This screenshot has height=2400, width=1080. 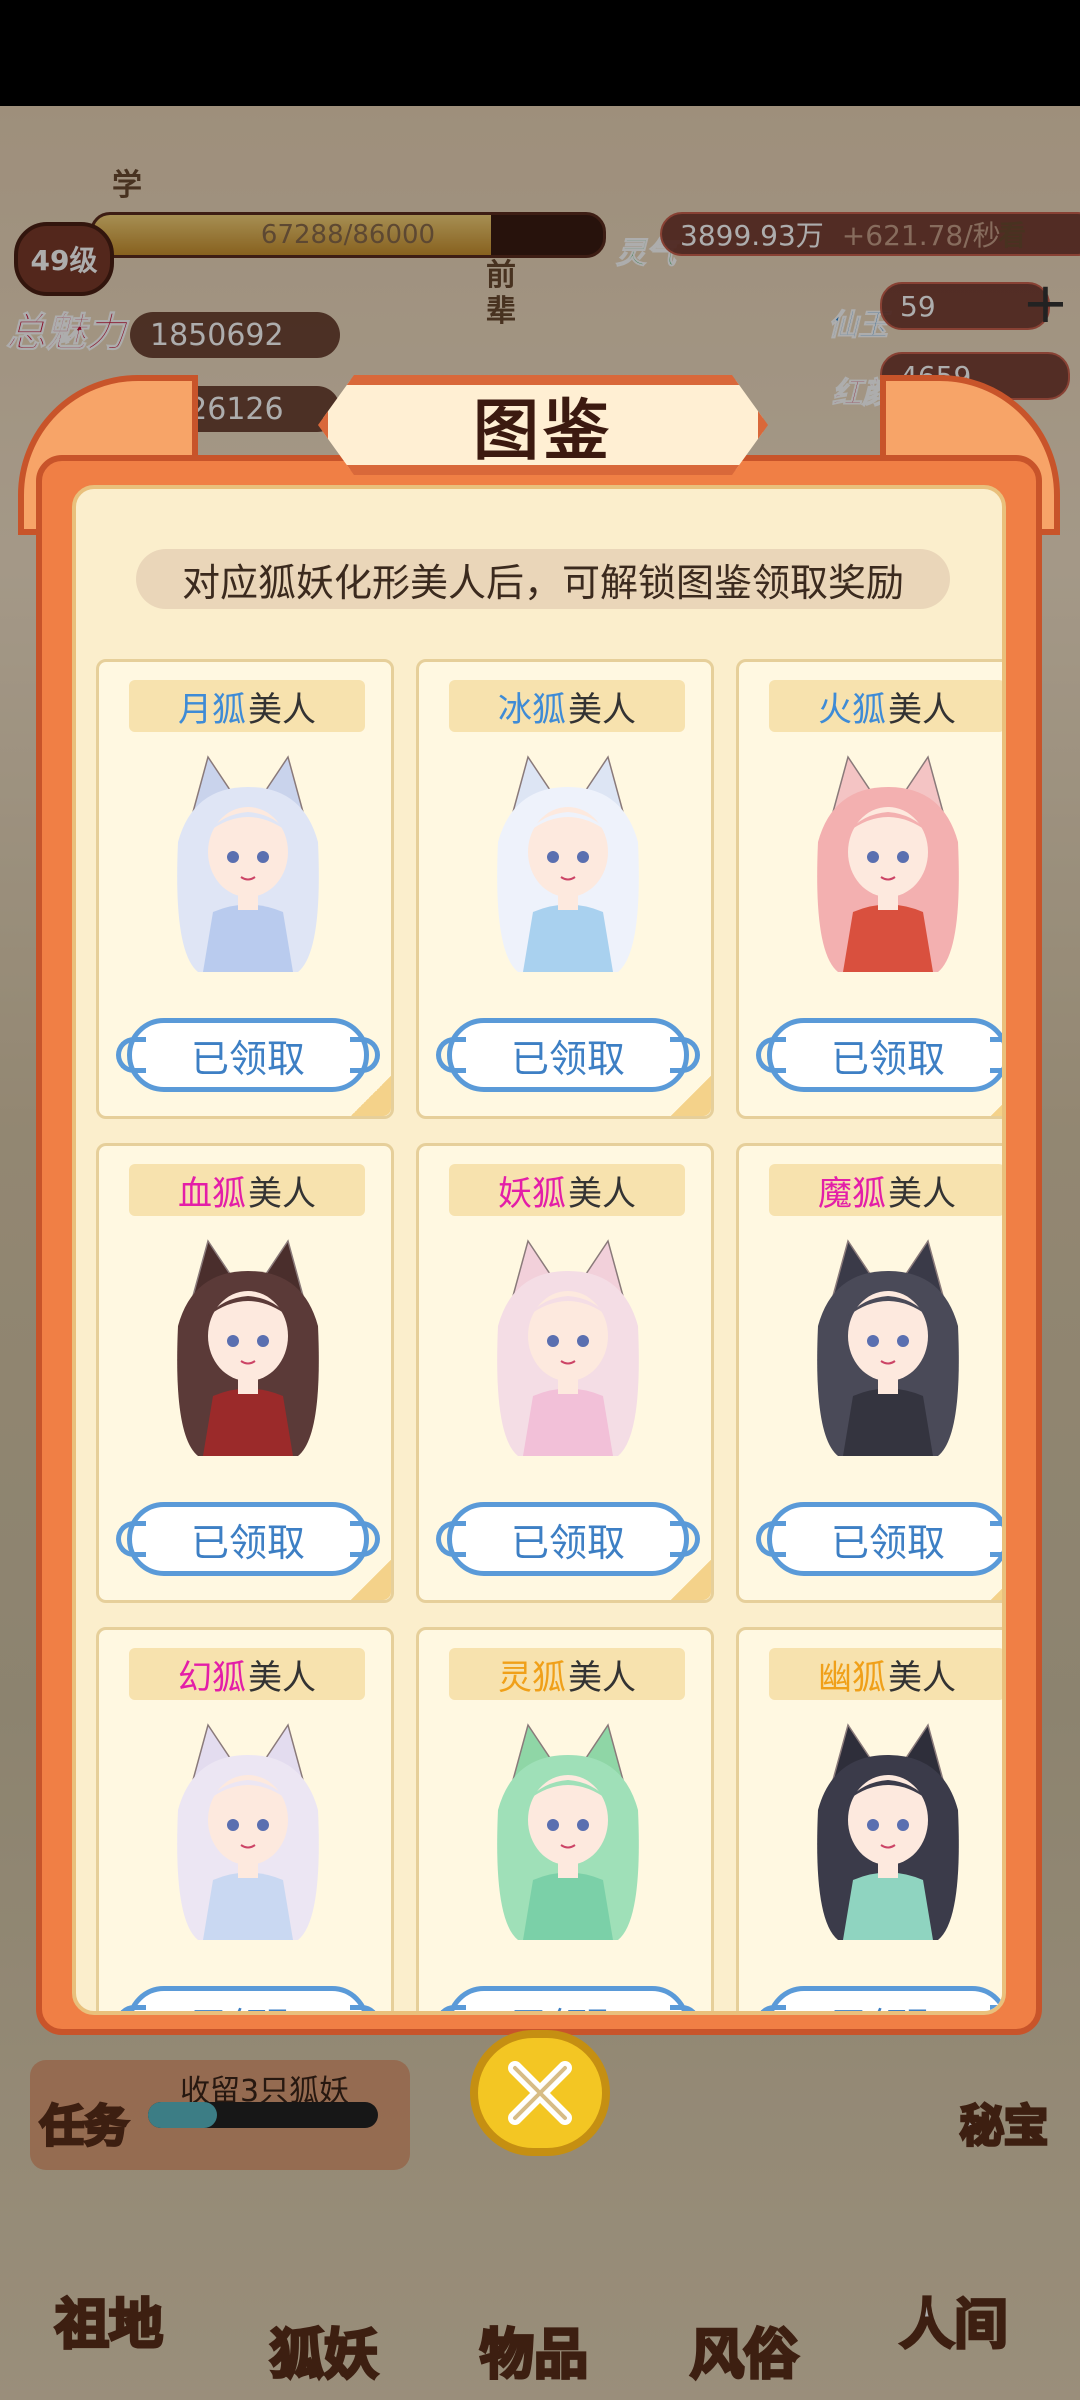 I want to click on card-name-tag: 灵狐 美人, so click(x=567, y=1674).